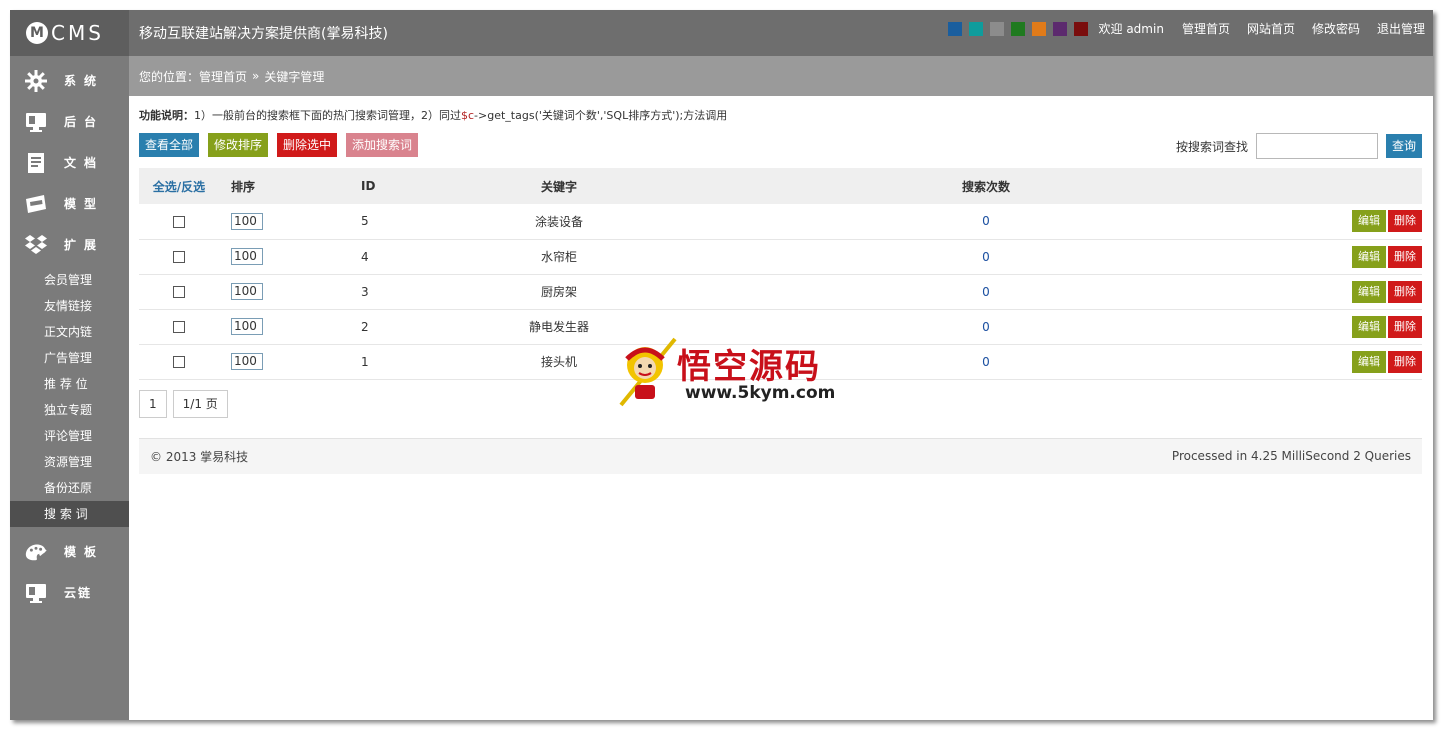 The width and height of the screenshot is (1445, 730). What do you see at coordinates (69, 514) in the screenshot?
I see `sidebar-subitem-search-words: 搜 索 词` at bounding box center [69, 514].